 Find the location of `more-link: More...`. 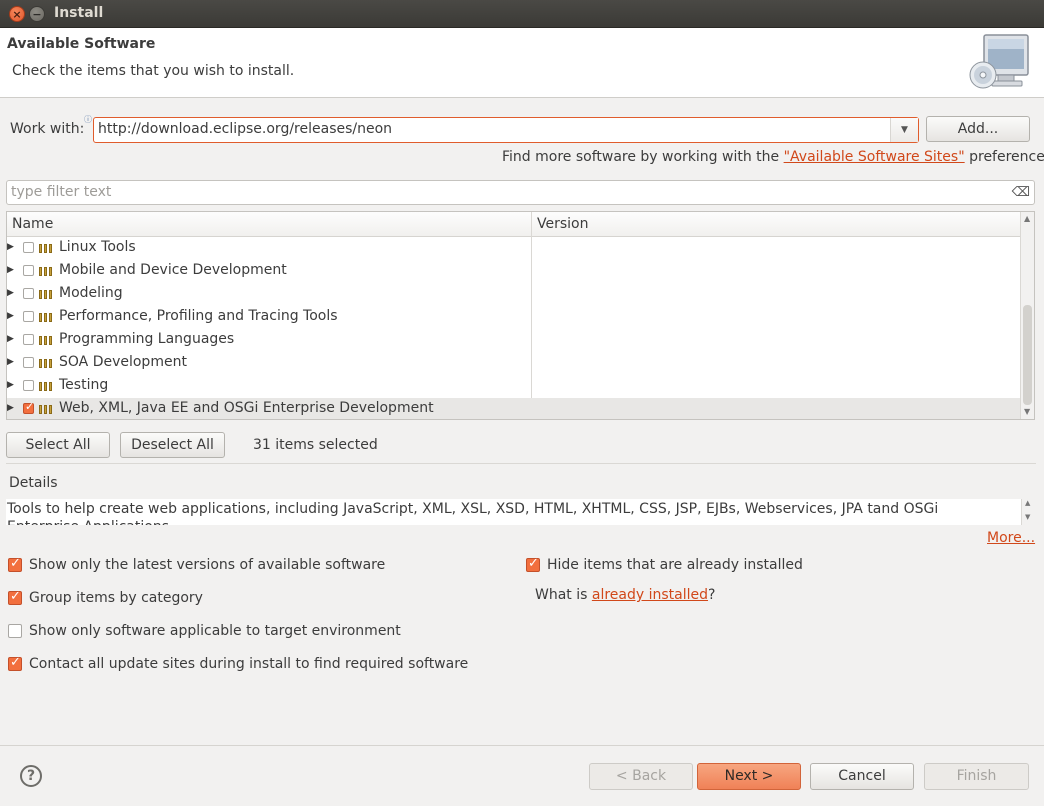

more-link: More... is located at coordinates (1011, 538).